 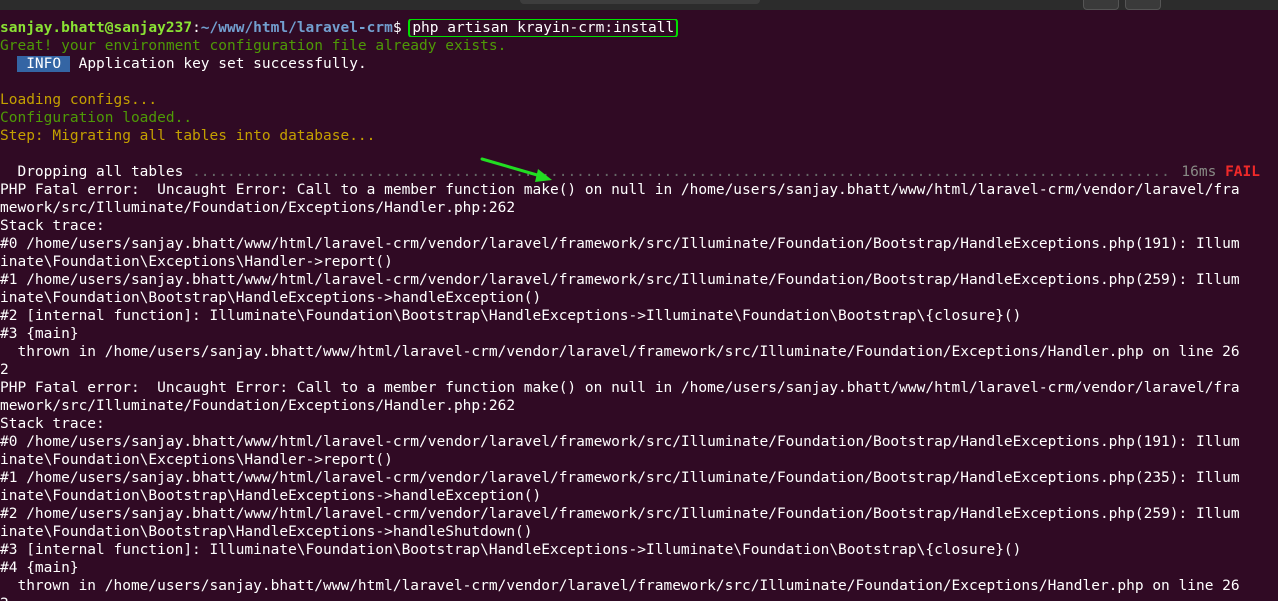 What do you see at coordinates (96, 172) in the screenshot?
I see `drop-tables-label: Dropping all tables` at bounding box center [96, 172].